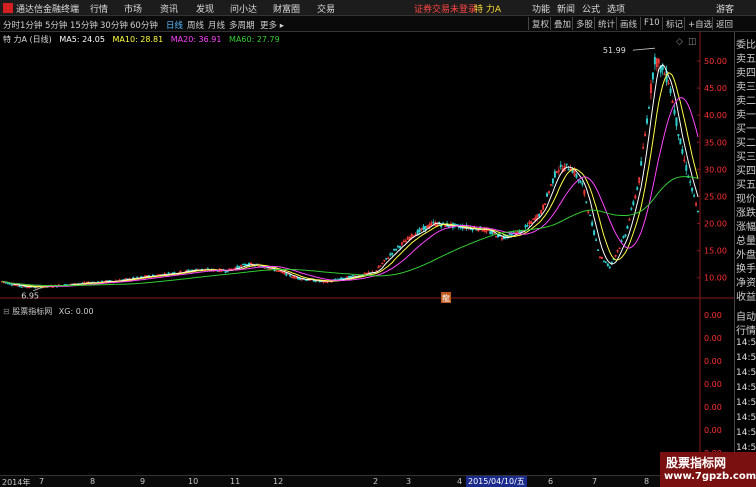  Describe the element at coordinates (93, 481) in the screenshot. I see `date-tick-label: 8` at that location.